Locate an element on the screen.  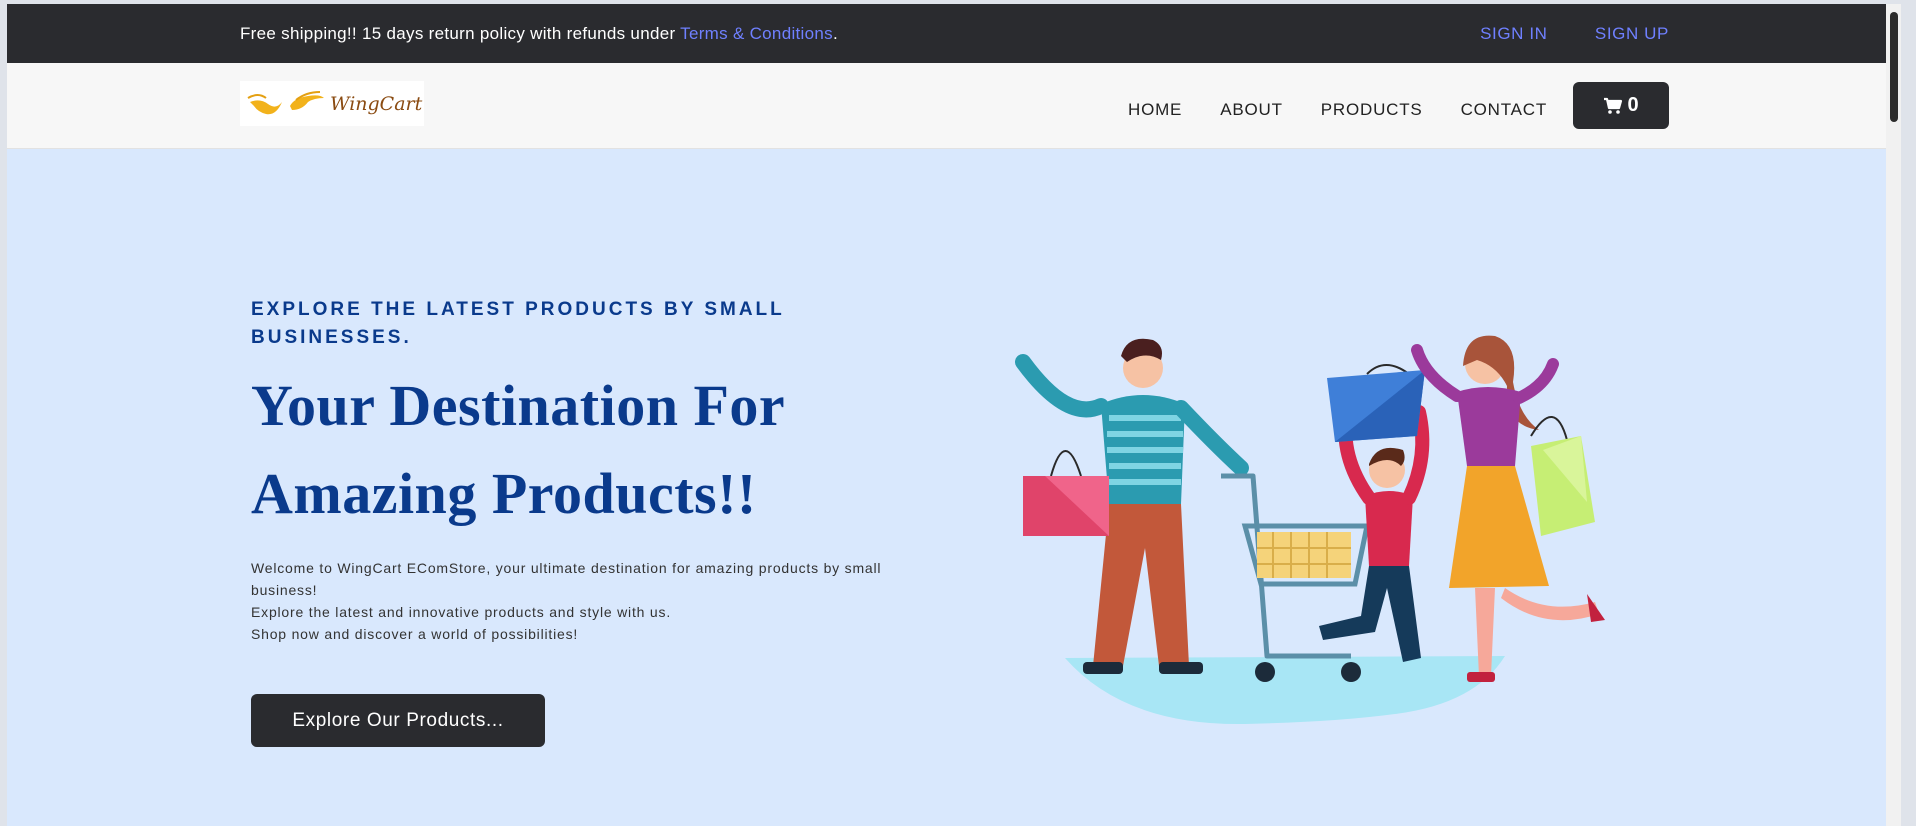
terms-link: Terms & Conditions is located at coordinates (756, 33).